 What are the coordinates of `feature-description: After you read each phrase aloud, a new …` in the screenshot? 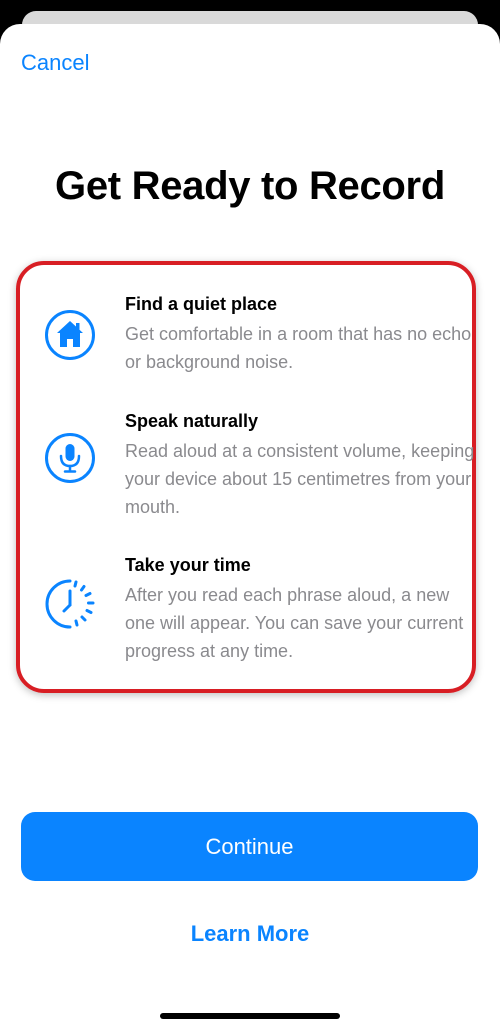 It's located at (294, 623).